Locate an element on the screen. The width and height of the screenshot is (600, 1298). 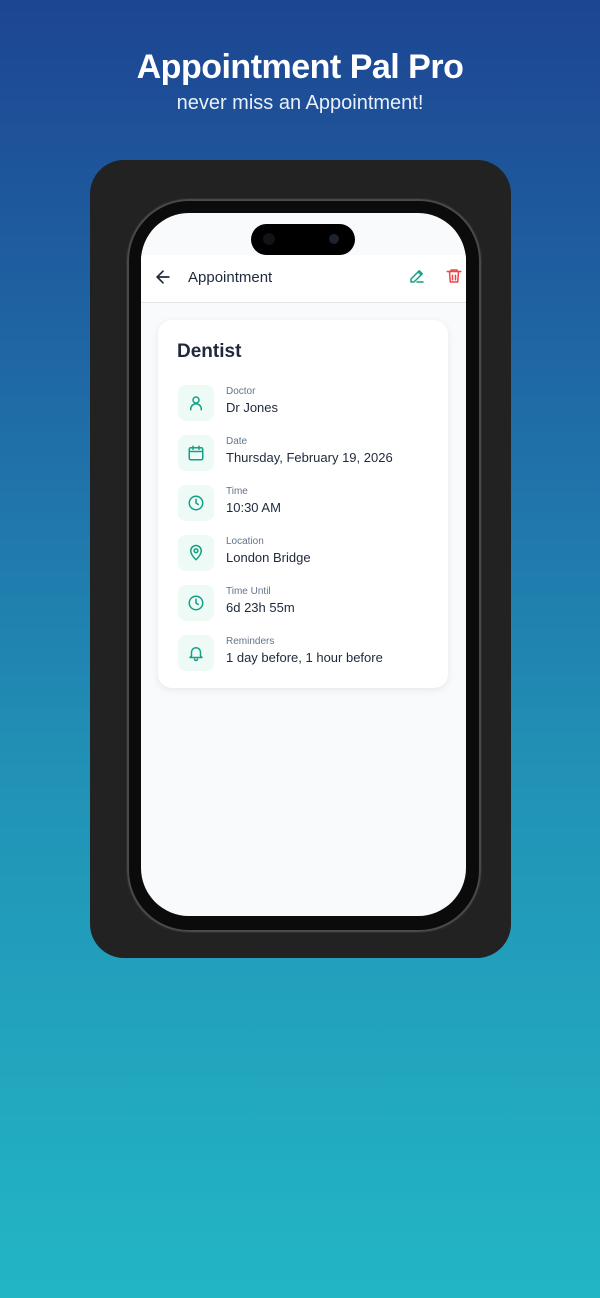
detail-row-reminders: Reminders 1 day before, 1 hour before is located at coordinates (308, 654).